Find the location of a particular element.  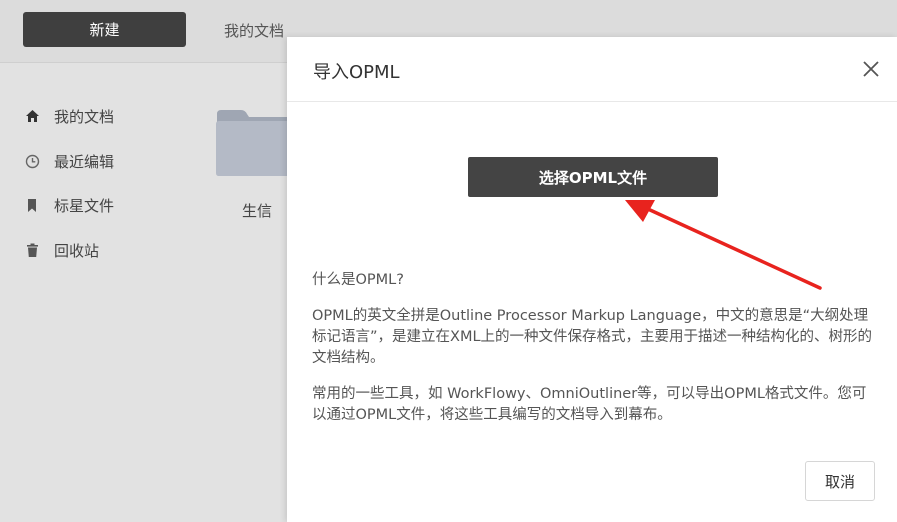

sidebar-item-label: 我的文档 is located at coordinates (84, 116).